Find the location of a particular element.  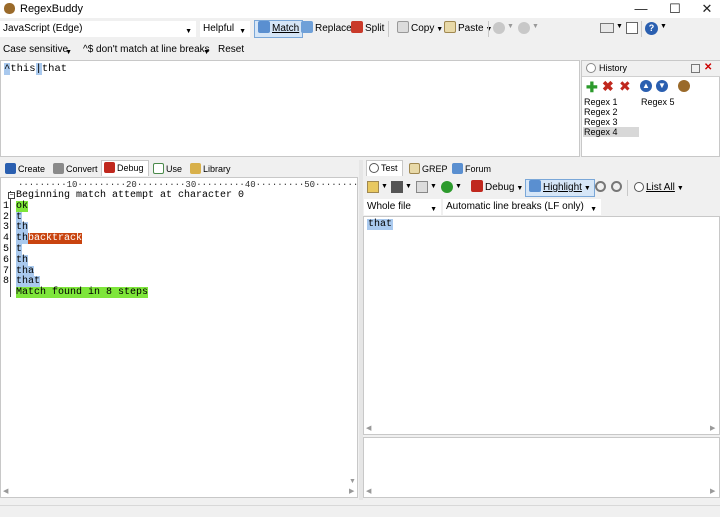

tab-library: Library is located at coordinates (211, 169).